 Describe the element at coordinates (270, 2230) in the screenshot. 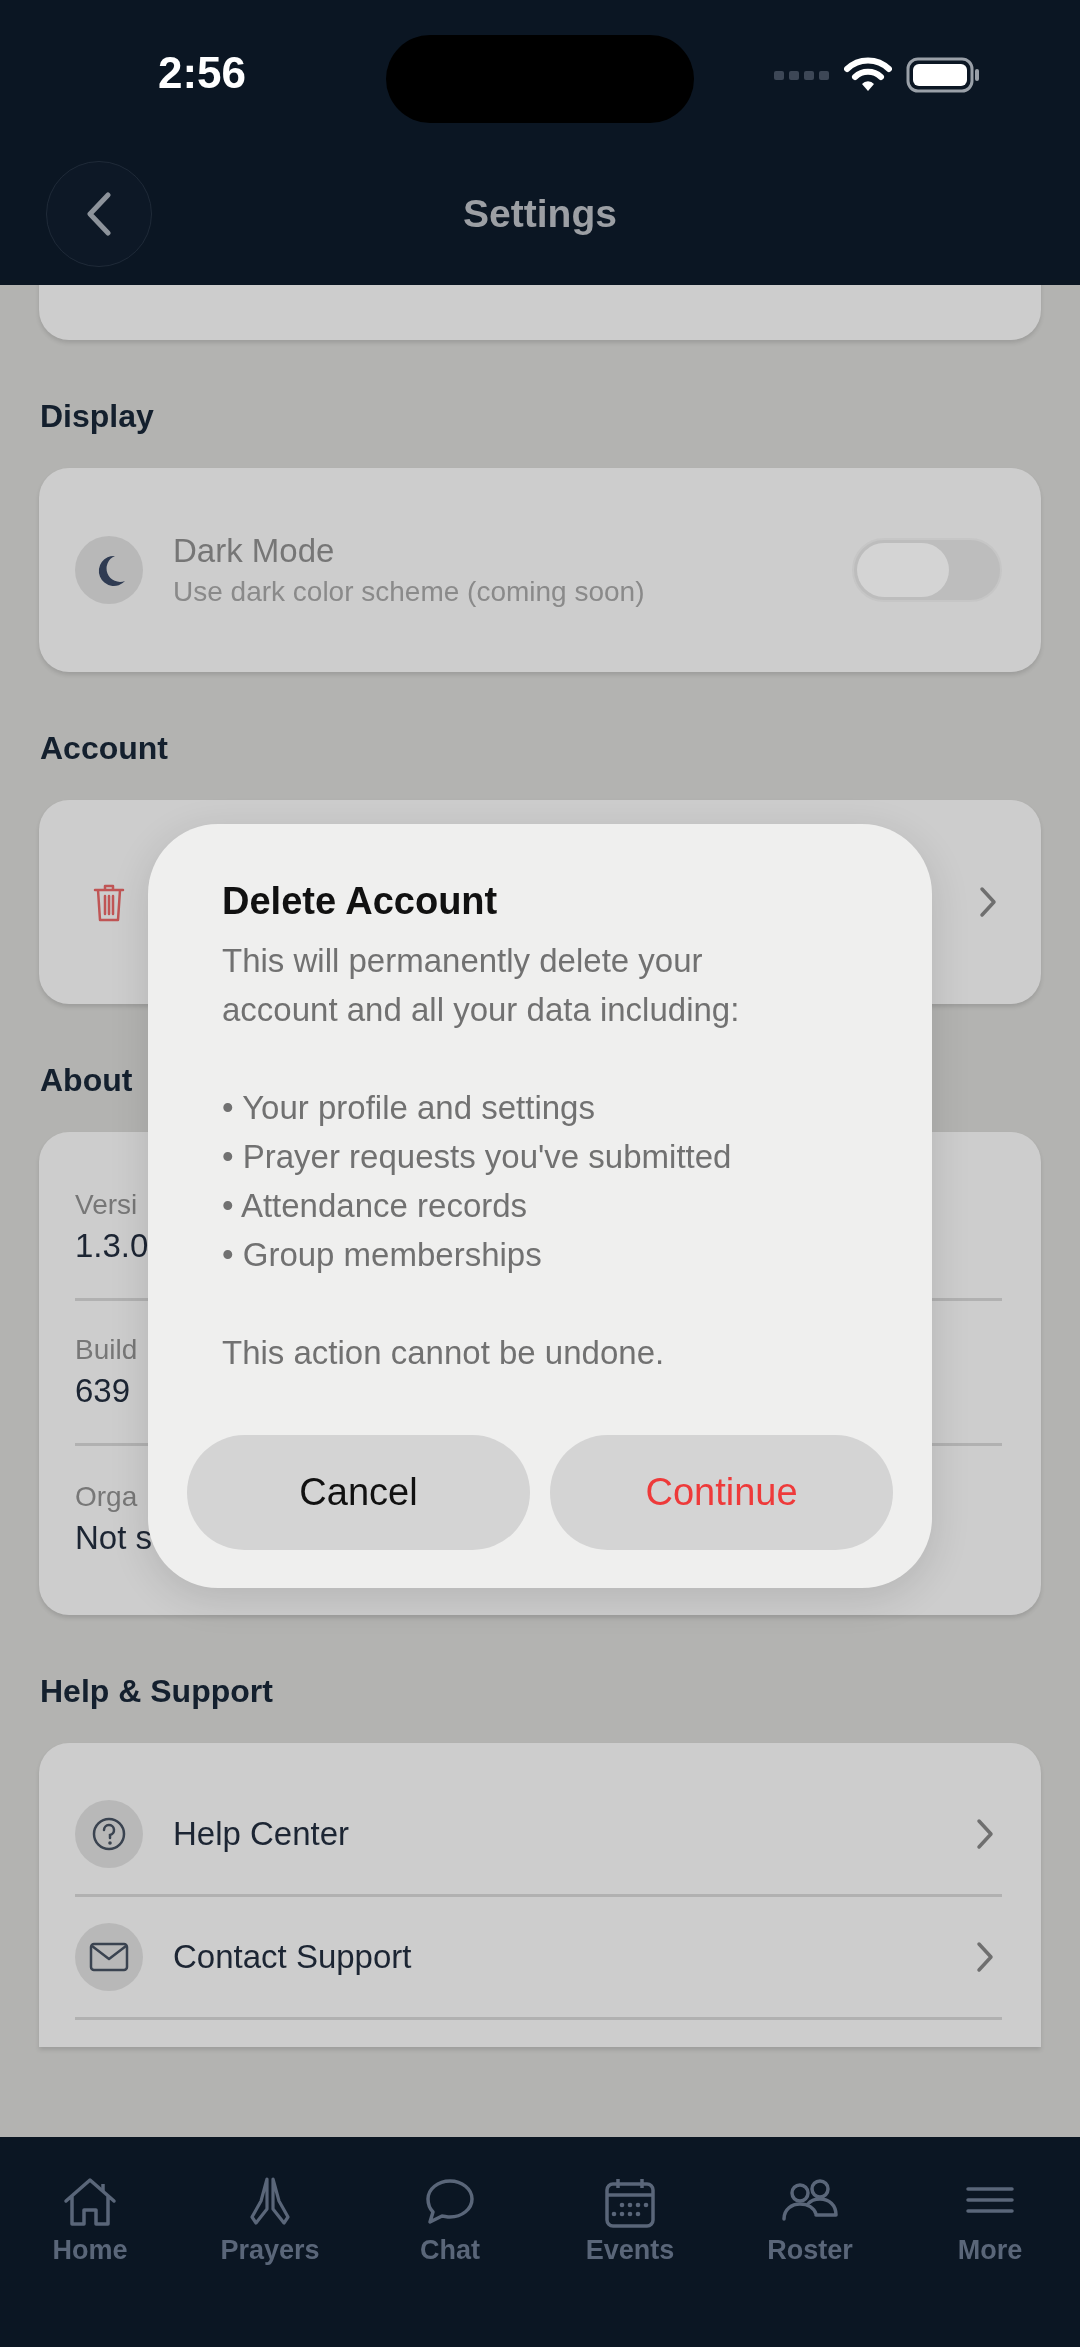

I see `tab-item: Prayers` at that location.